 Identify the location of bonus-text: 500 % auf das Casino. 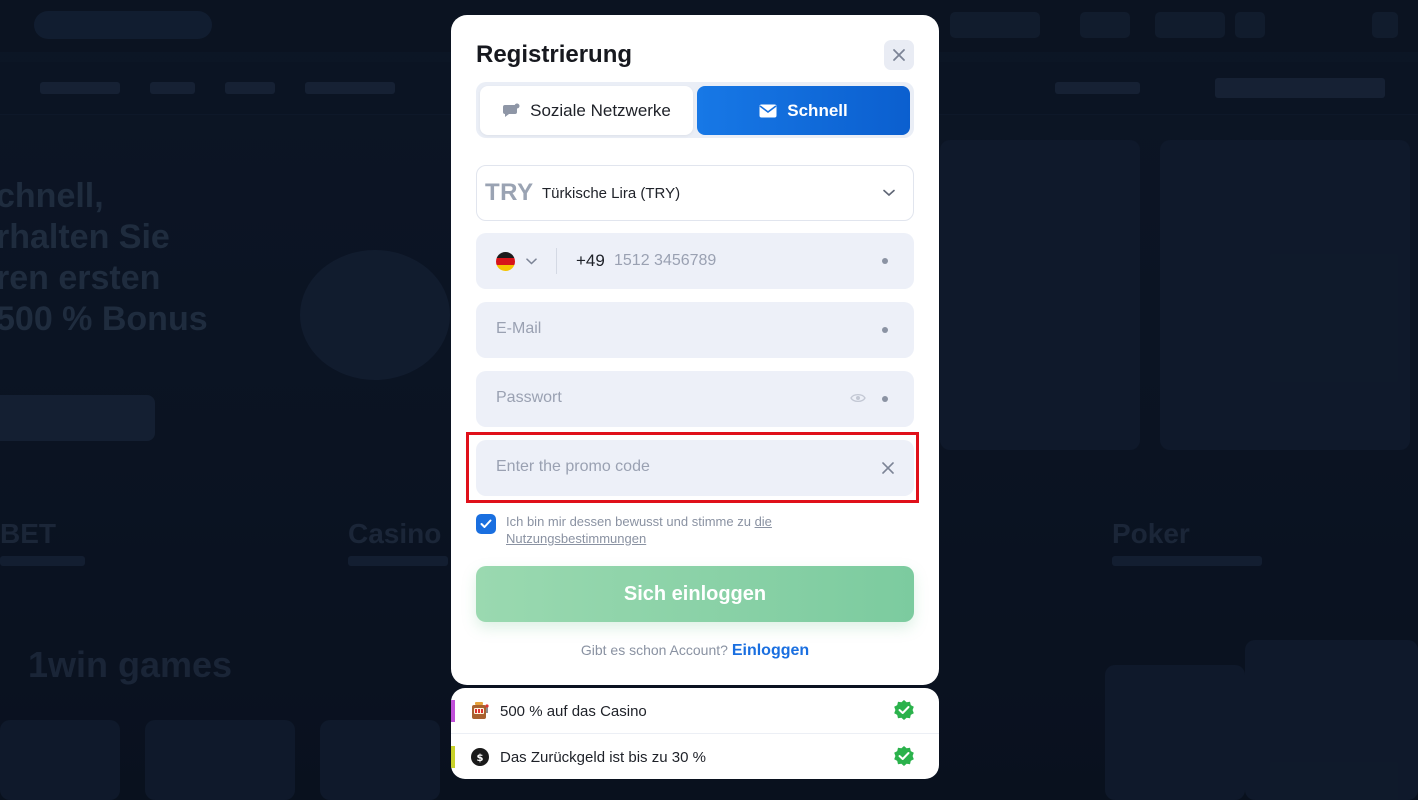
(573, 711).